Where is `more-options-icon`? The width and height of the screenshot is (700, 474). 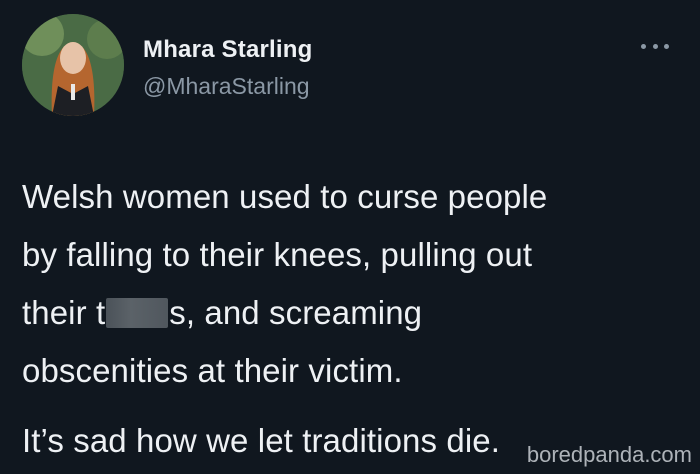
more-options-icon is located at coordinates (655, 46).